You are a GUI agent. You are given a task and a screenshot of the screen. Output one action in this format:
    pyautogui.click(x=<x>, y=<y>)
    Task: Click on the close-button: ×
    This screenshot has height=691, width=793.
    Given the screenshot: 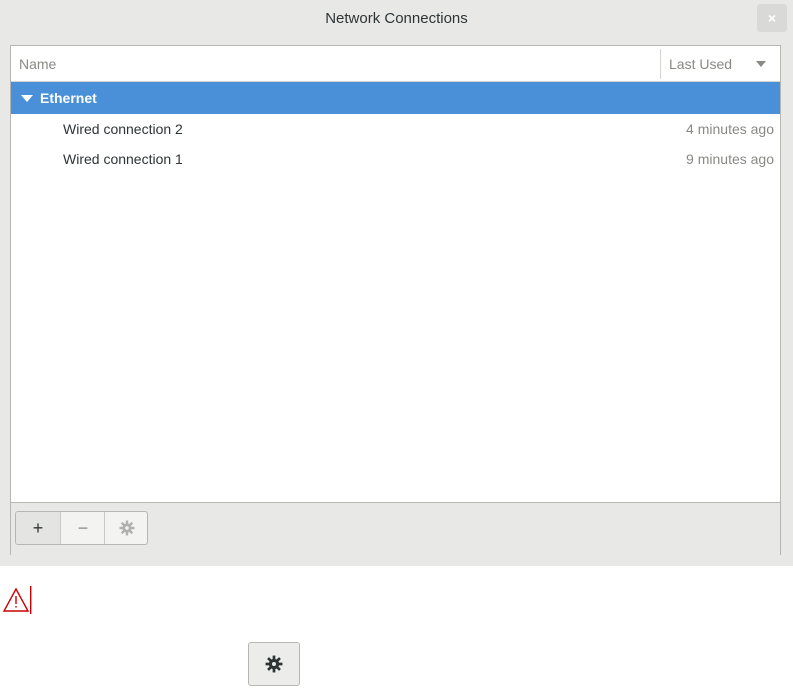 What is the action you would take?
    pyautogui.click(x=772, y=18)
    